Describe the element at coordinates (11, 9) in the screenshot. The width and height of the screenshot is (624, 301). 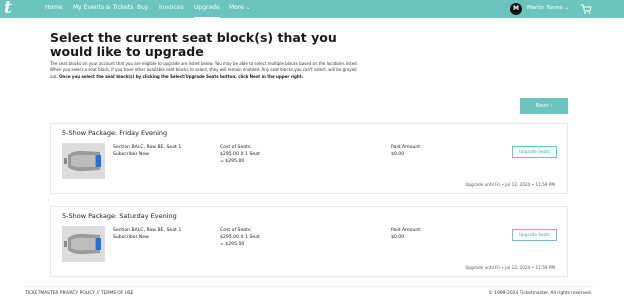
I see `ticketmaster-logo: t` at that location.